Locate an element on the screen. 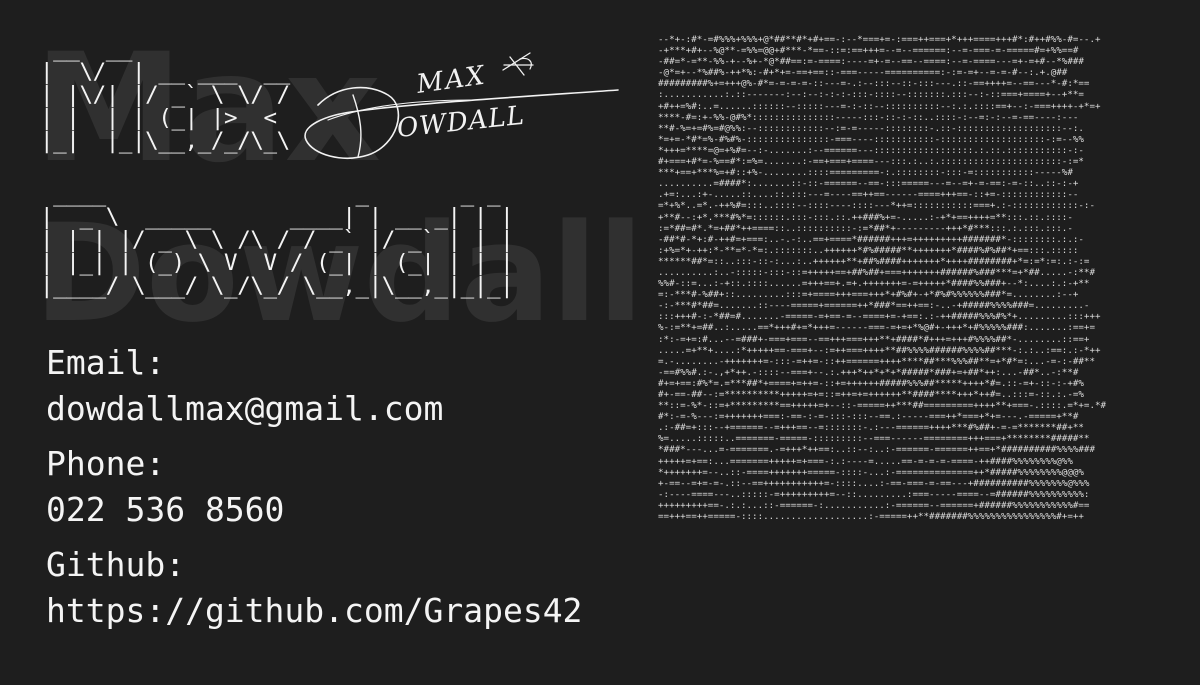 The width and height of the screenshot is (1200, 685). github-link: https://github.com/Grapes42 is located at coordinates (314, 611).